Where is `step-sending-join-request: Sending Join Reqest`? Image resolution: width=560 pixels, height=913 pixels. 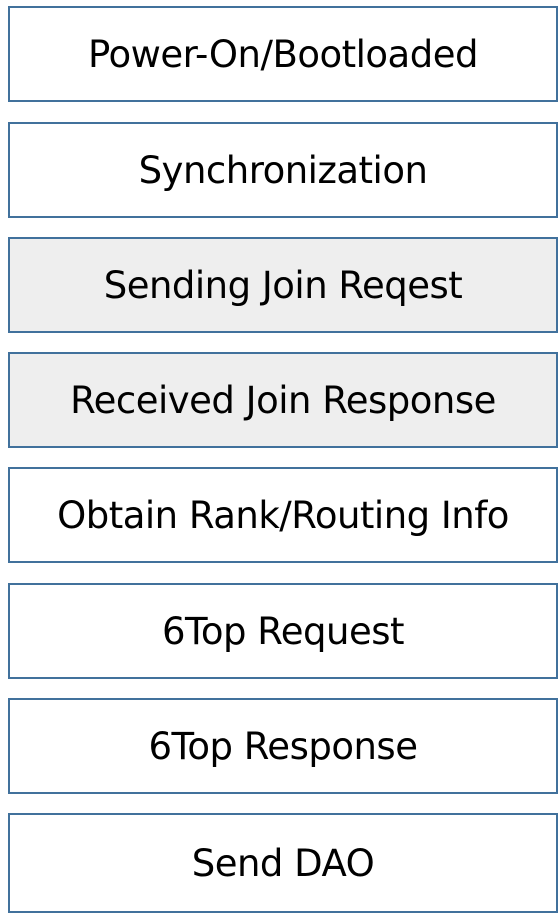
step-sending-join-request: Sending Join Reqest is located at coordinates (283, 285).